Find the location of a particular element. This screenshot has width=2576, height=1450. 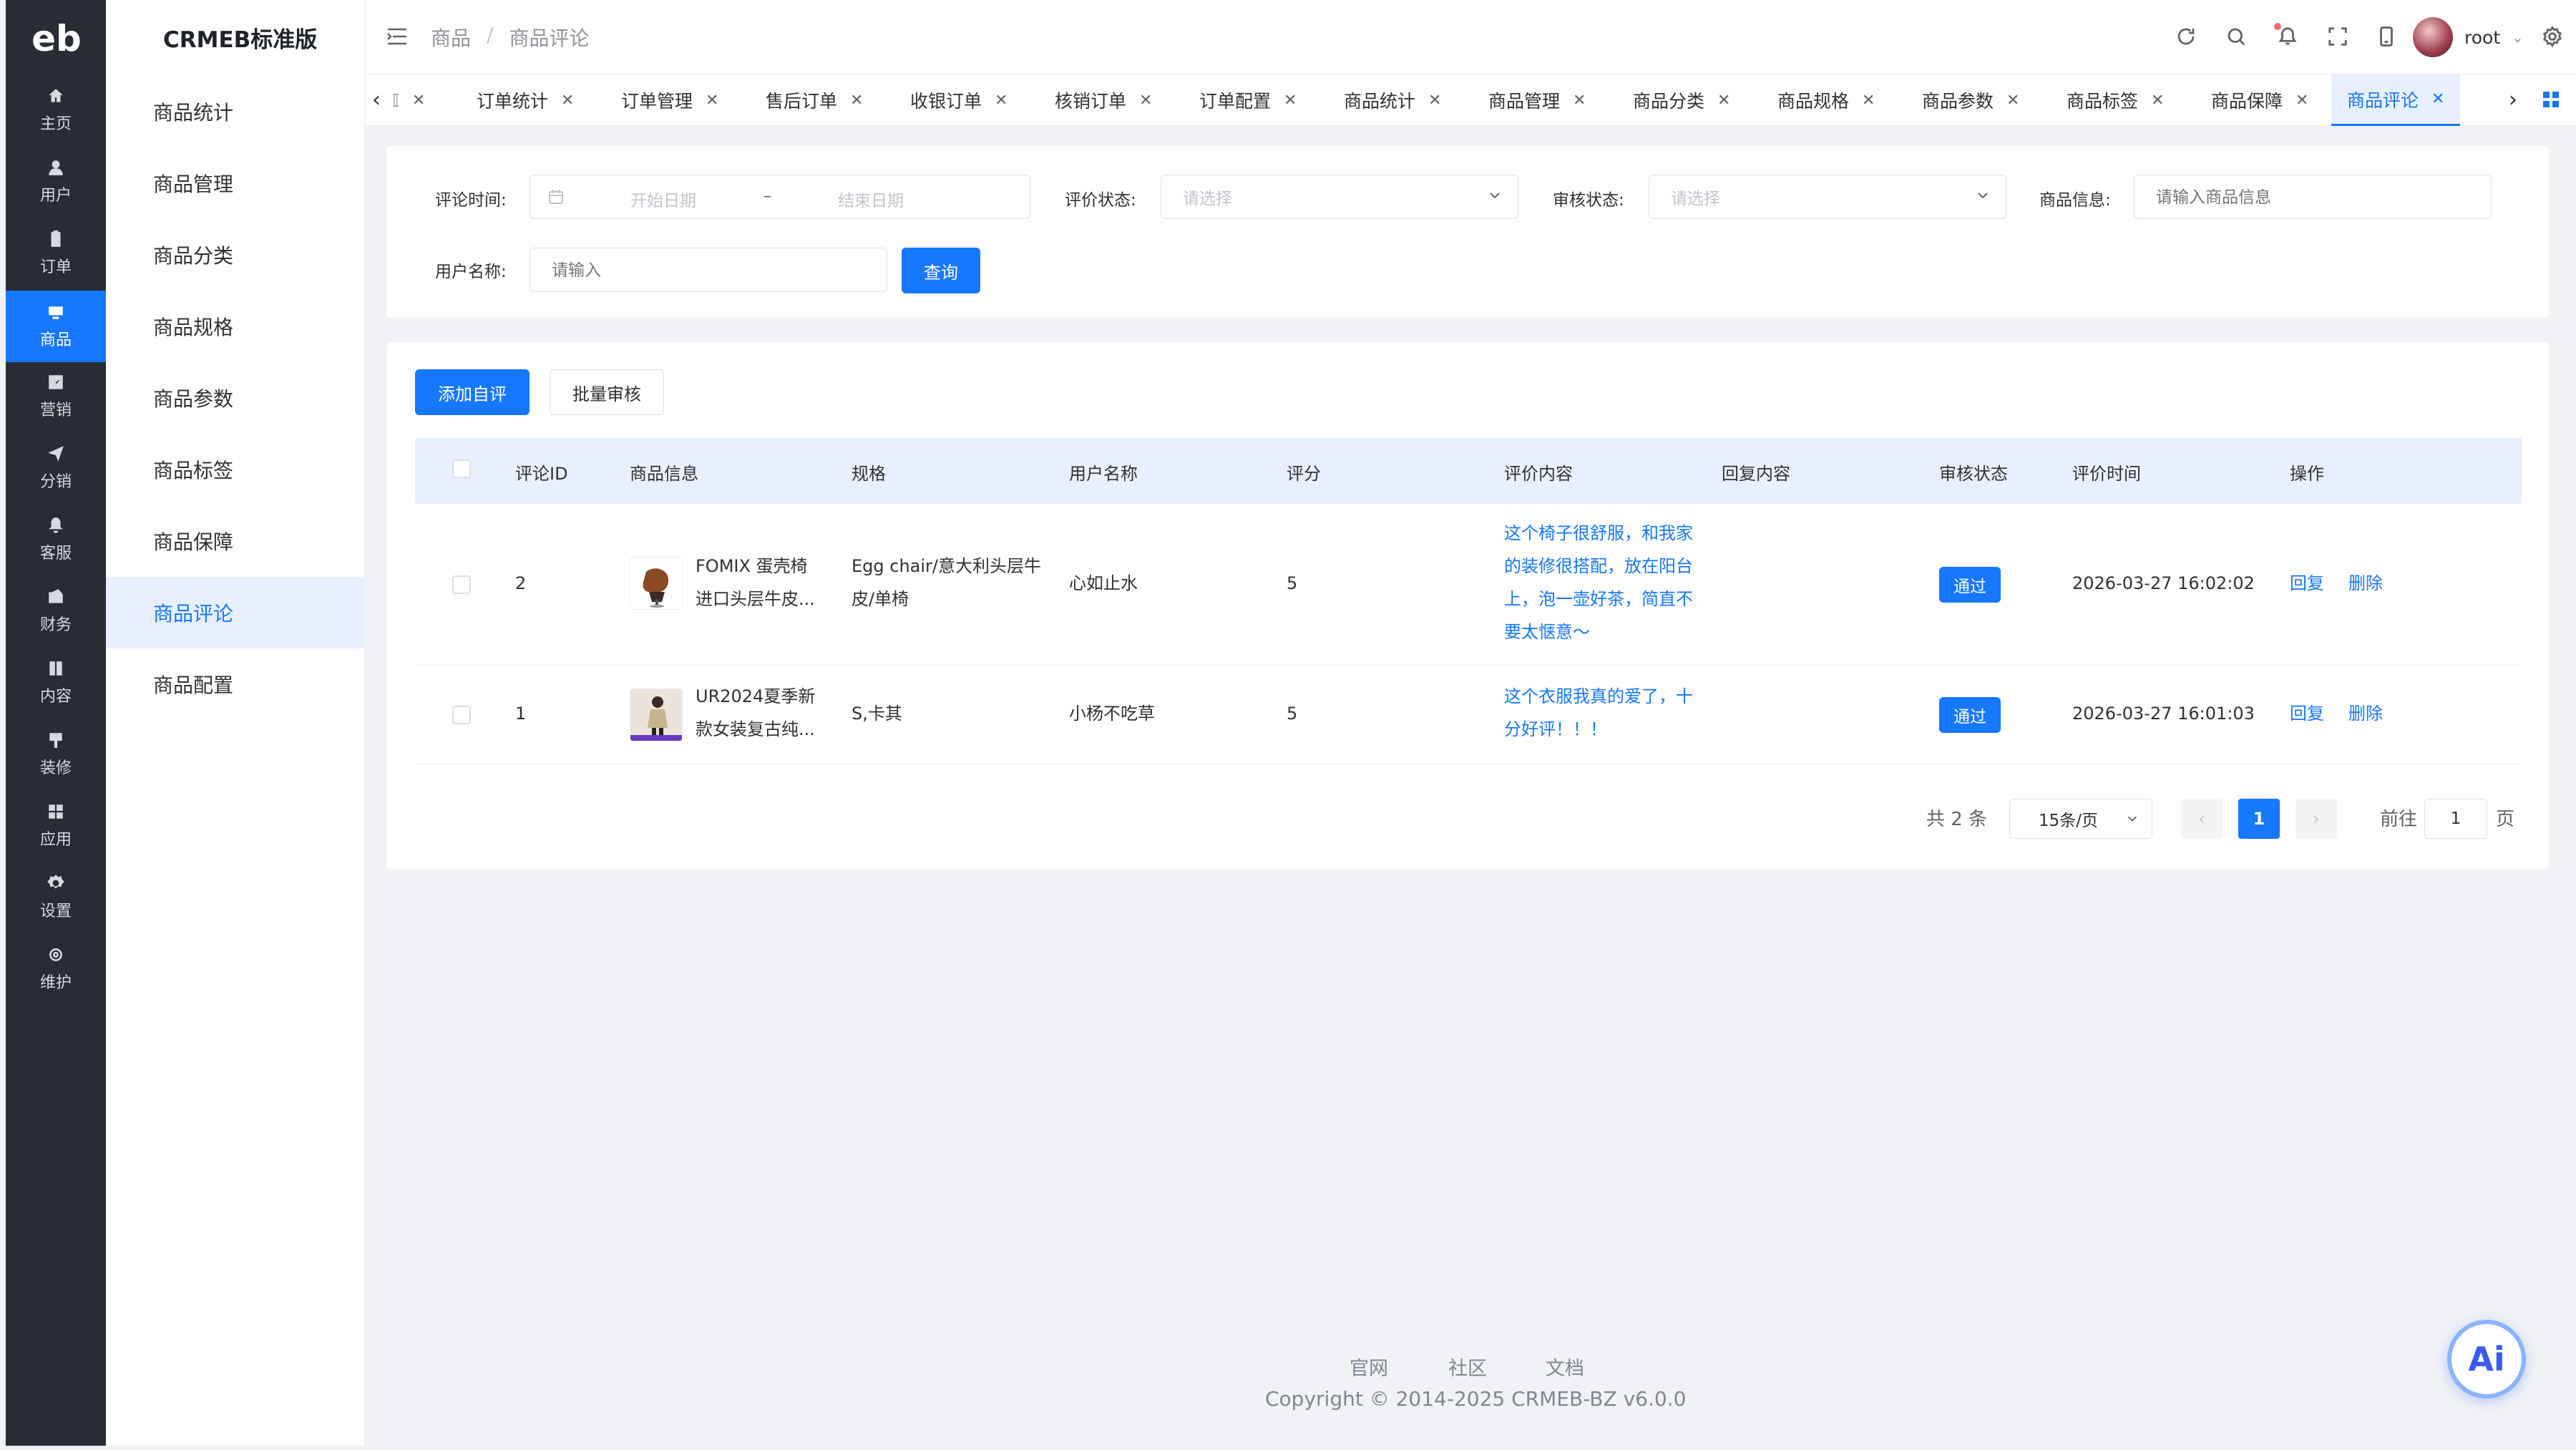

menu-toggle-icon is located at coordinates (397, 36).